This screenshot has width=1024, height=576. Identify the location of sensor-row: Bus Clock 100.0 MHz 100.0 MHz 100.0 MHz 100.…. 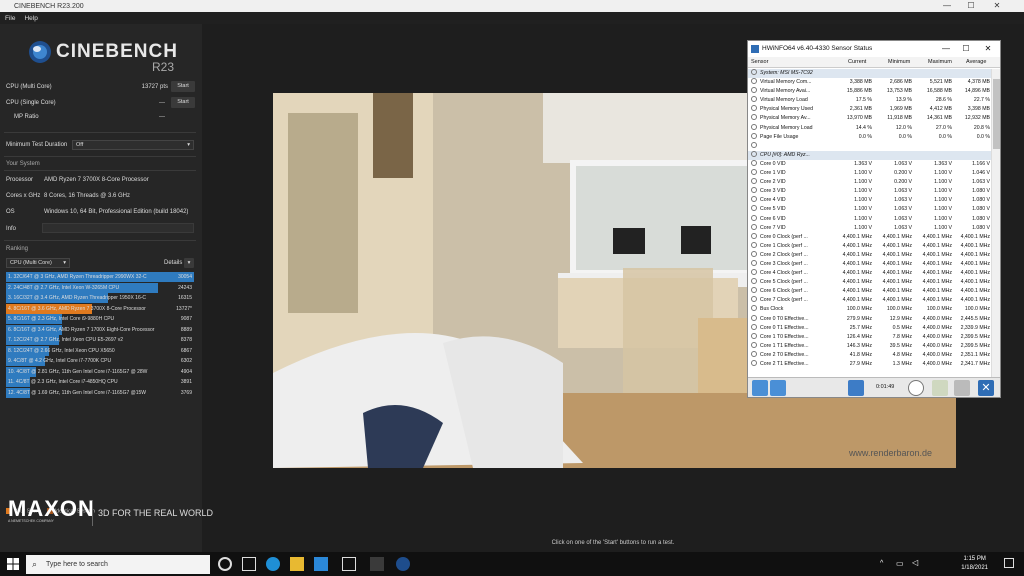
(870, 309).